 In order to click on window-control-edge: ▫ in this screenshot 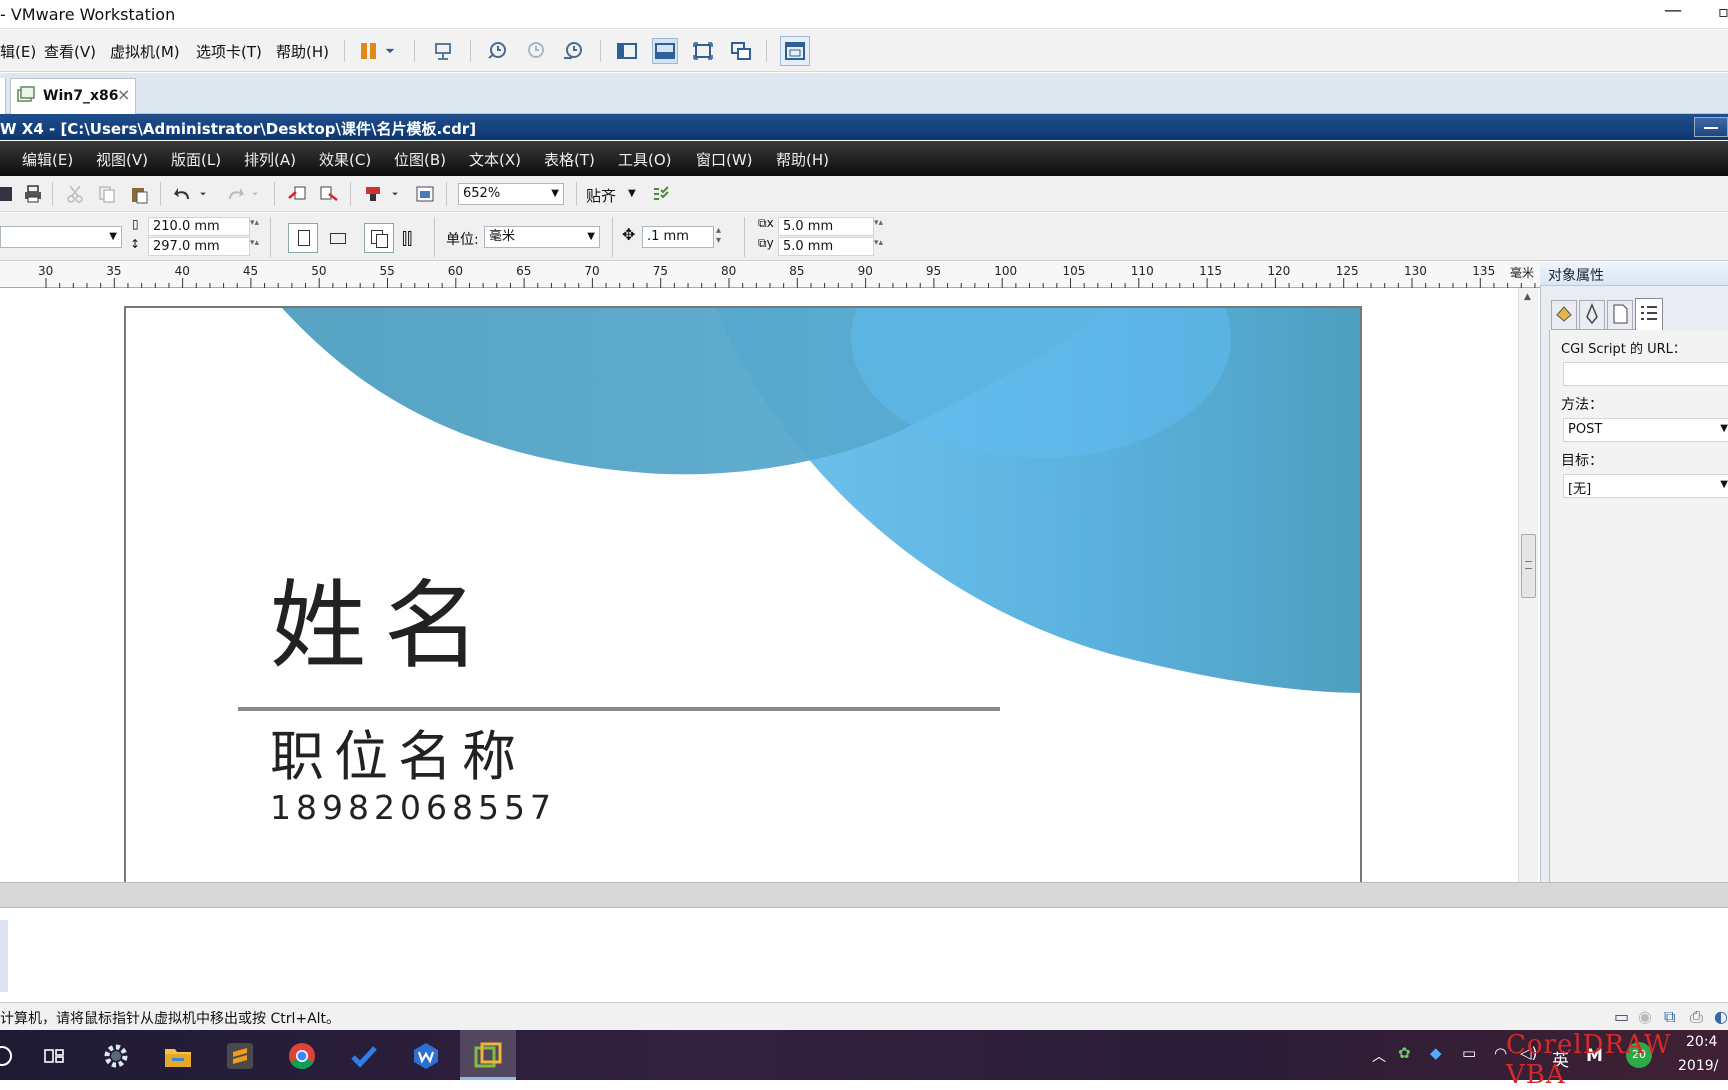, I will do `click(1723, 11)`.